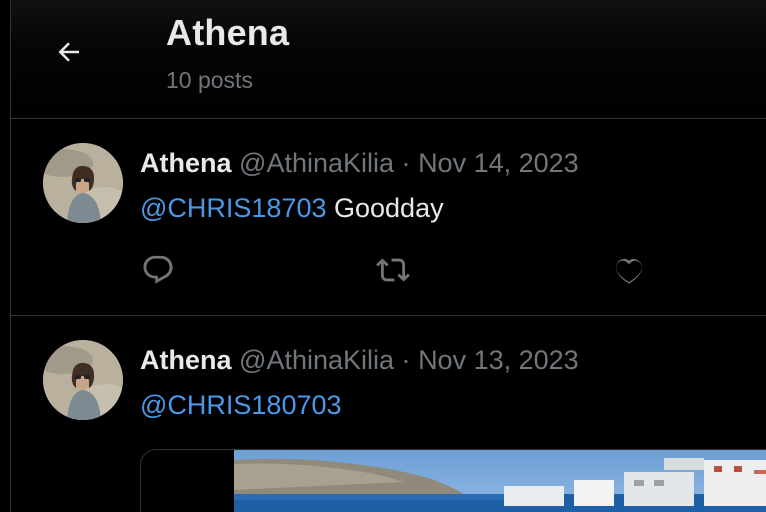 The image size is (766, 512). What do you see at coordinates (233, 208) in the screenshot?
I see `mention-link: @CHRIS18703` at bounding box center [233, 208].